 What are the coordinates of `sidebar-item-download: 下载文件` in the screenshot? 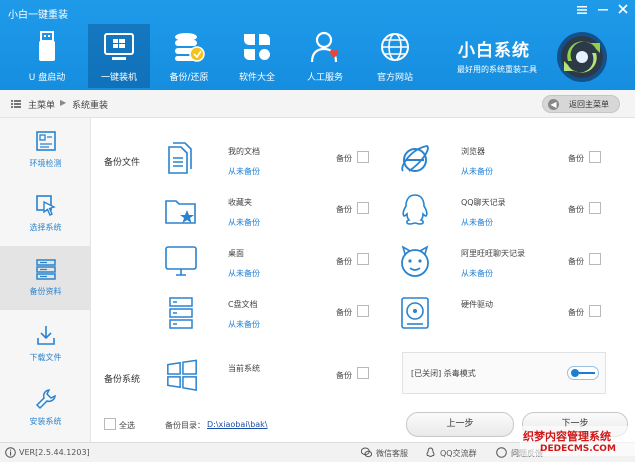 It's located at (45, 344).